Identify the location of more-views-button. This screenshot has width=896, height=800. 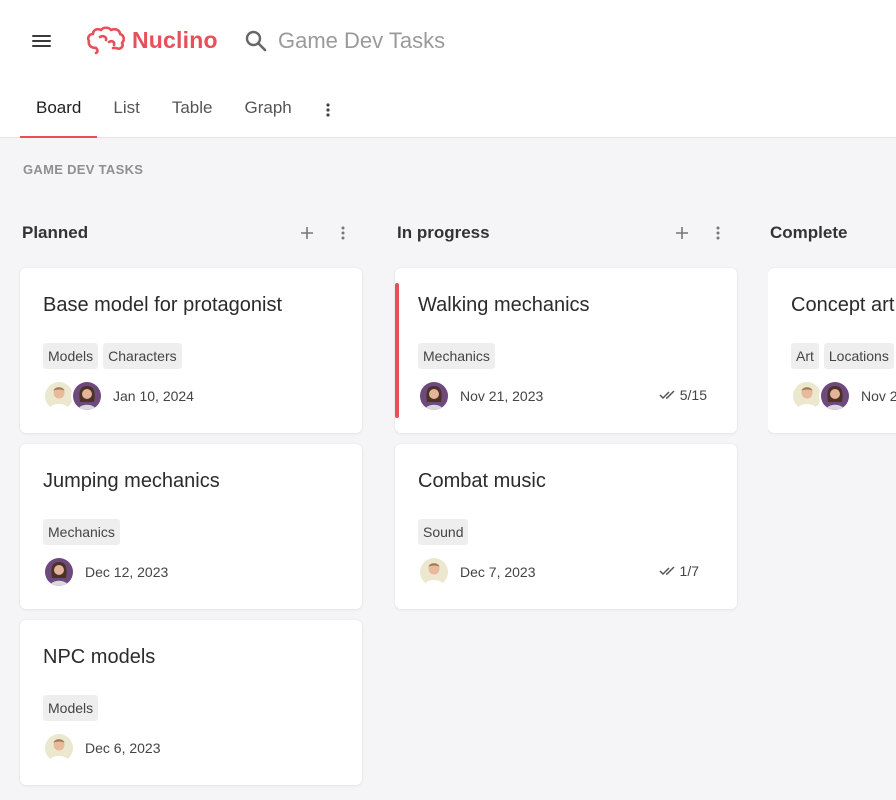
(328, 110).